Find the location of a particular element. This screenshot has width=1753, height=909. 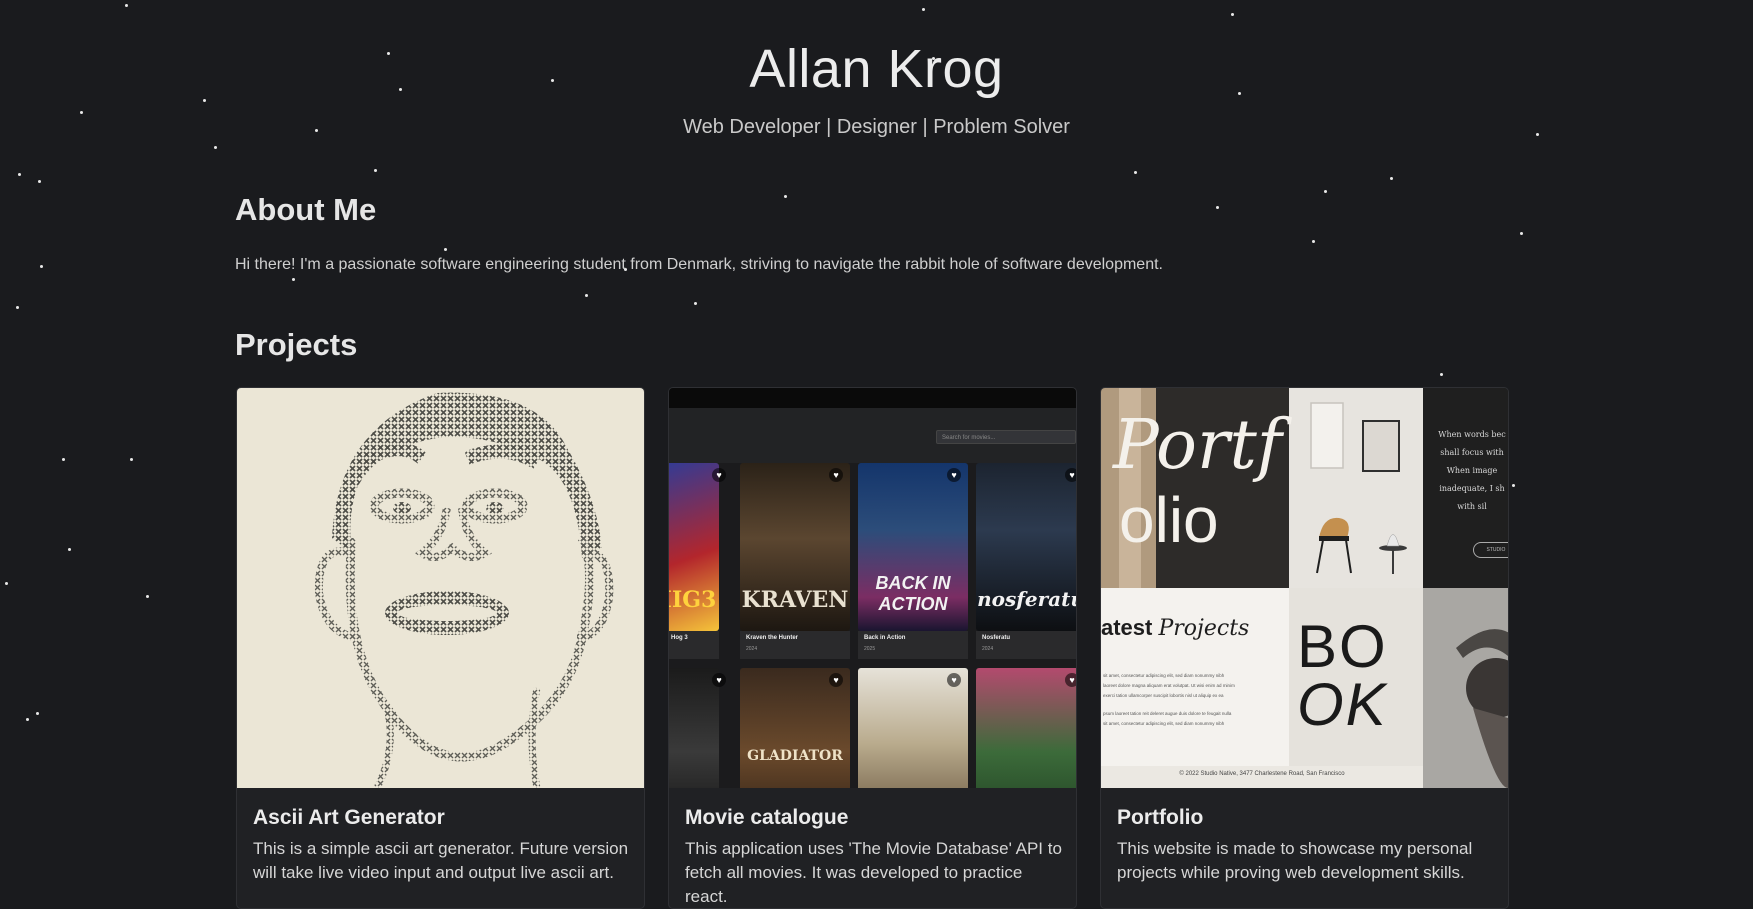

thumb-topbar is located at coordinates (872, 398).